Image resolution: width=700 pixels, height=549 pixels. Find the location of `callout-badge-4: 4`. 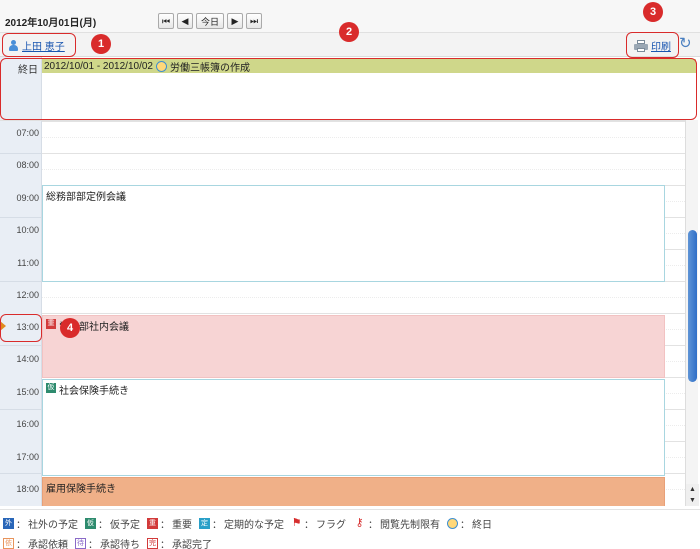

callout-badge-4: 4 is located at coordinates (70, 328).